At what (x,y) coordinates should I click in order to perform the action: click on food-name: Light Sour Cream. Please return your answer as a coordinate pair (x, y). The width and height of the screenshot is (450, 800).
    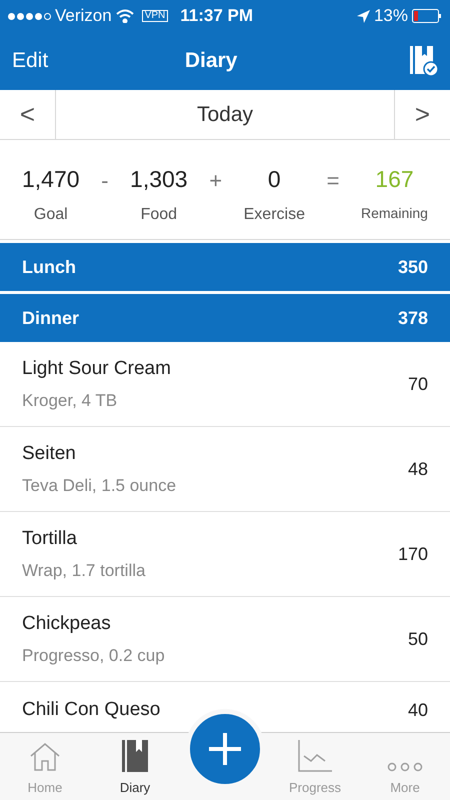
    Looking at the image, I should click on (97, 369).